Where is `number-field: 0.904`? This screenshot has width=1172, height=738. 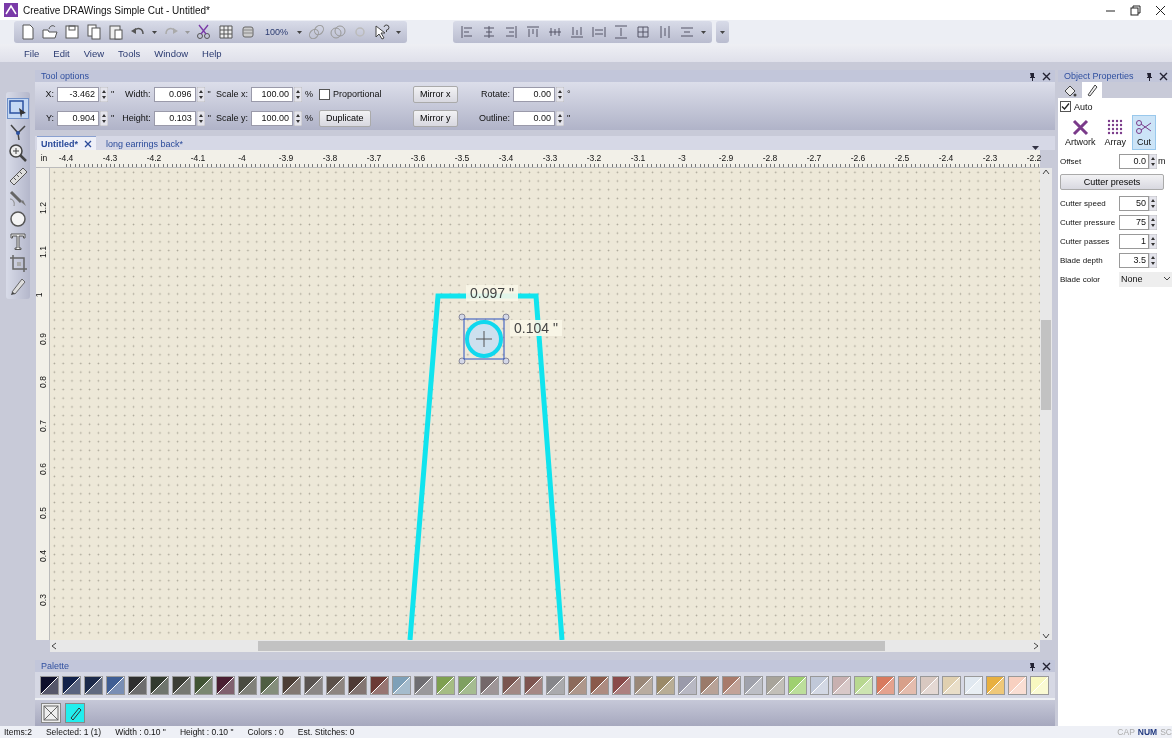
number-field: 0.904 is located at coordinates (78, 118).